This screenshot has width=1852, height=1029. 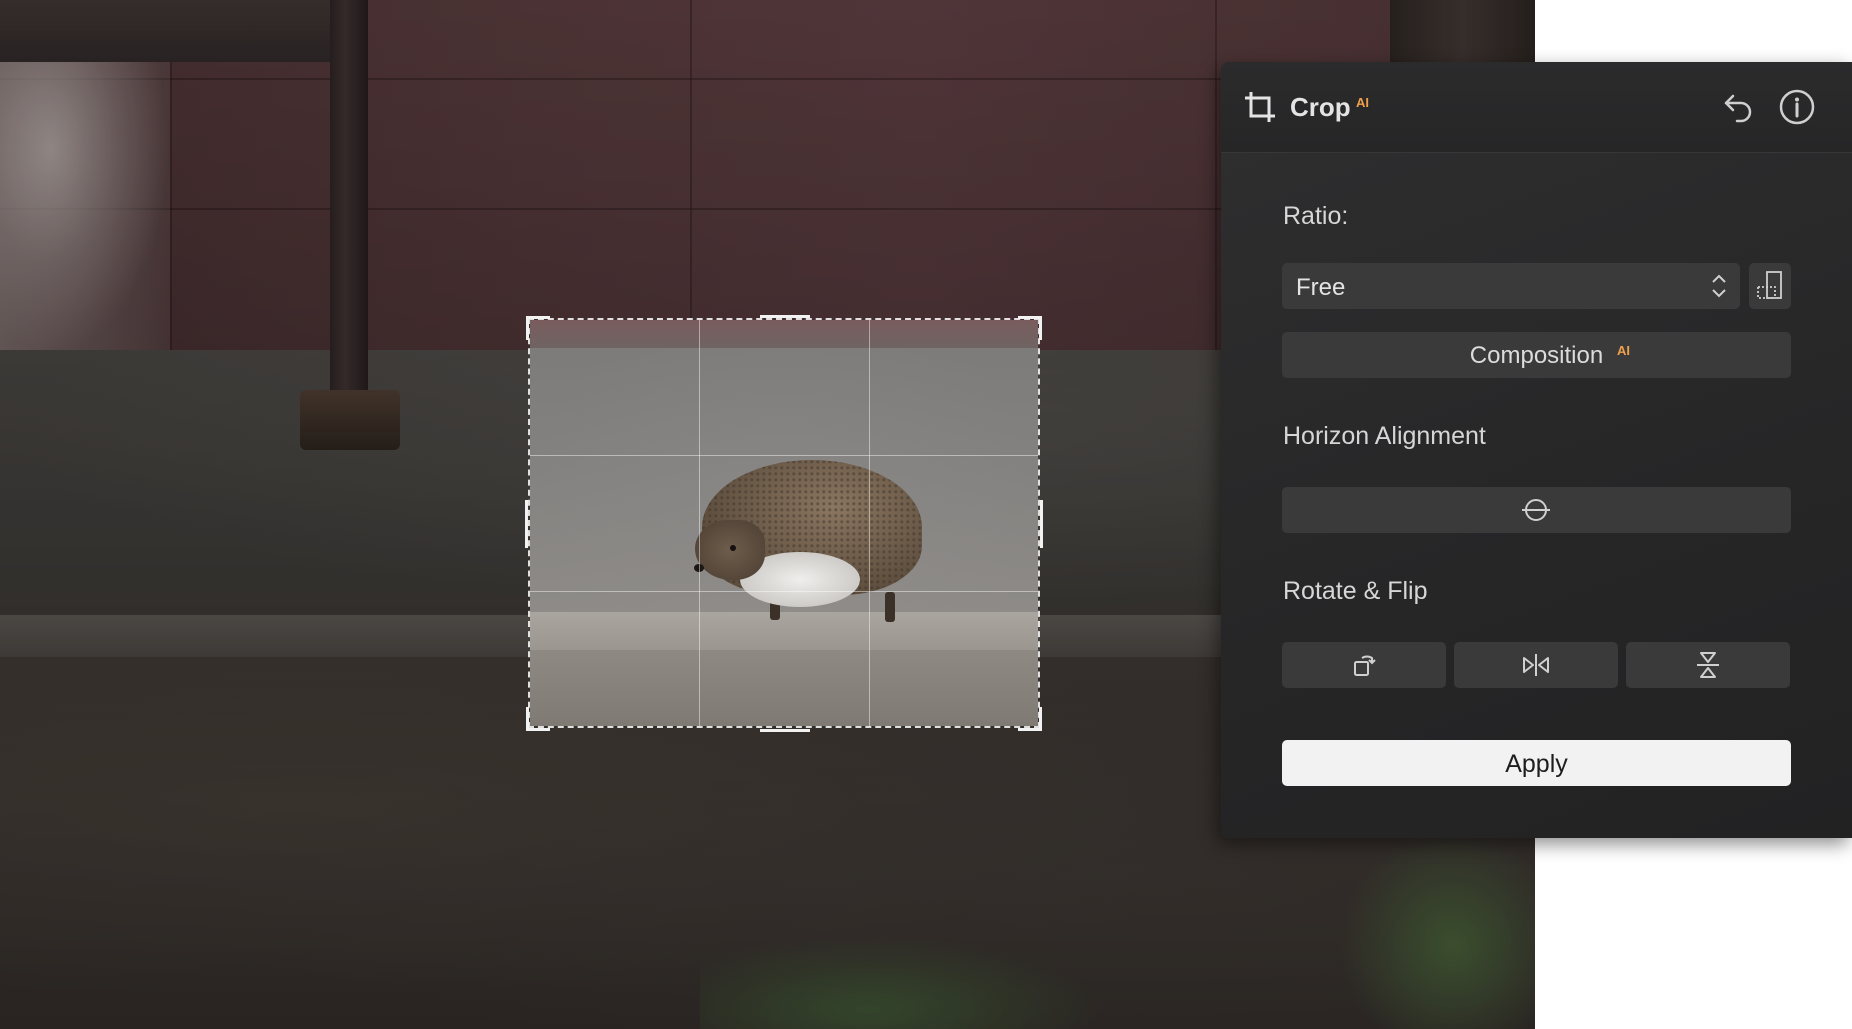 What do you see at coordinates (1041, 524) in the screenshot?
I see `crop-handle-right` at bounding box center [1041, 524].